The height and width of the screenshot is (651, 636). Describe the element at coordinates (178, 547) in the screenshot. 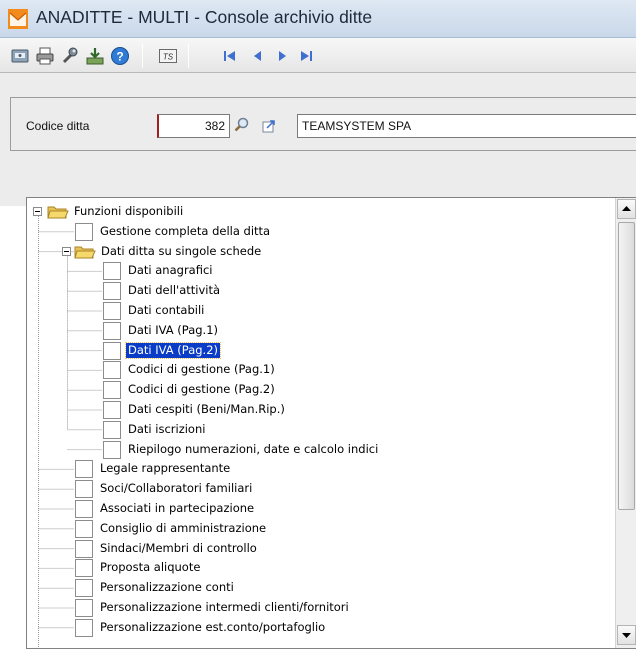

I see `tree-item-label: Sindaci/Membri di controllo` at that location.